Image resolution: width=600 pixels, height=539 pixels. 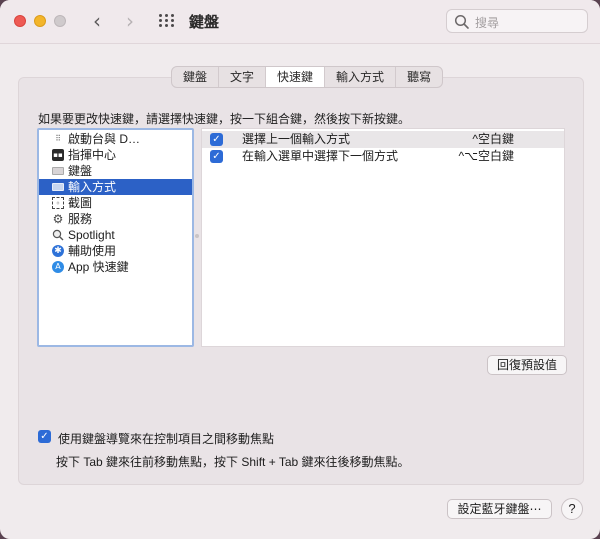 What do you see at coordinates (296, 139) in the screenshot?
I see `shortcut-label: 選擇上一個輸入方式` at bounding box center [296, 139].